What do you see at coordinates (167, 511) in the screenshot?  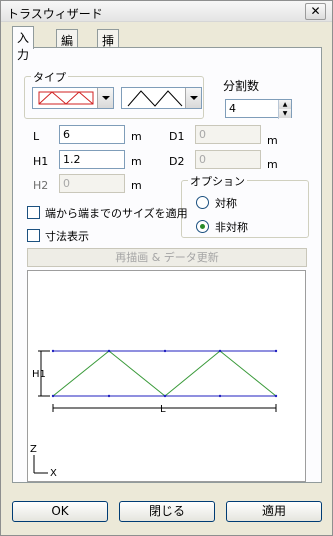 I see `close-button: 閉じる` at bounding box center [167, 511].